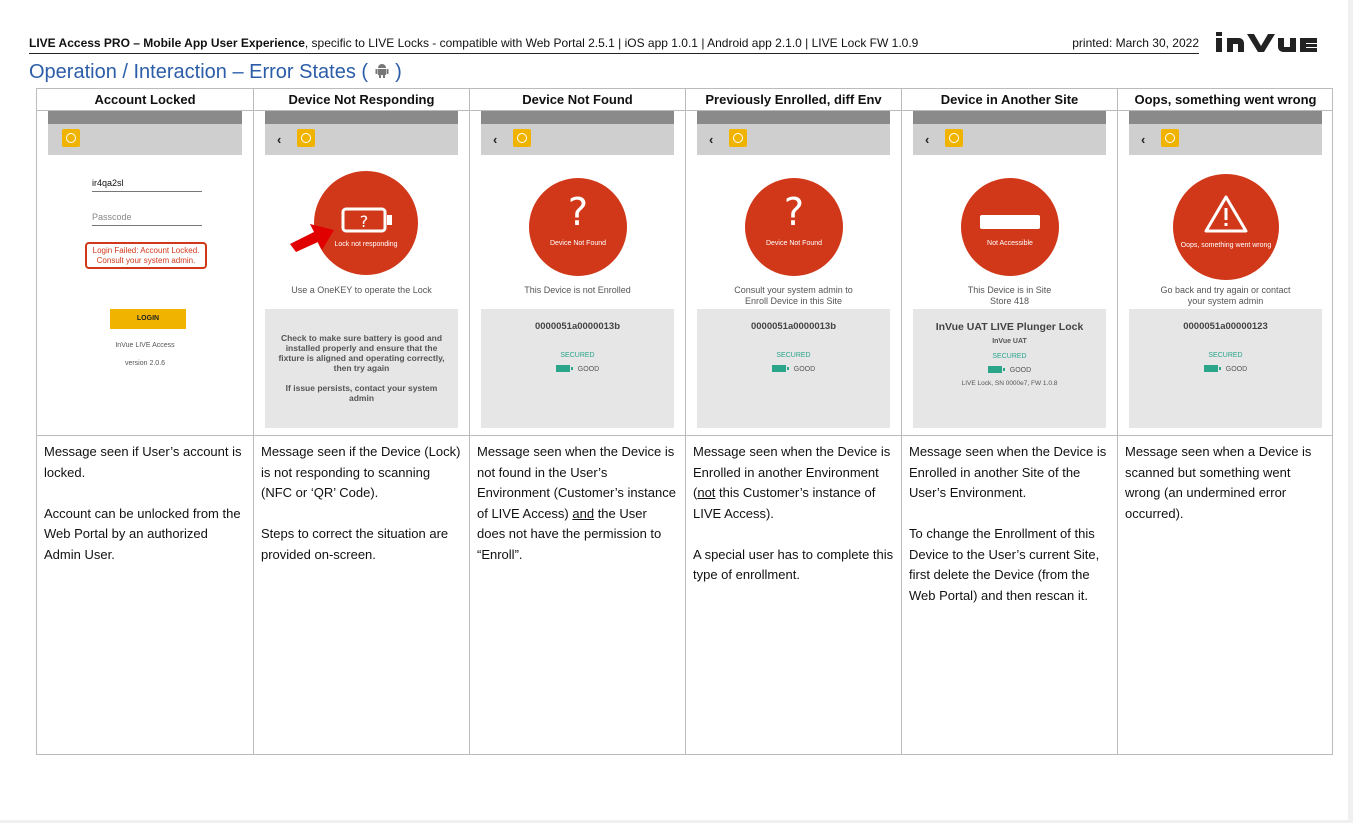  I want to click on app-bar, so click(145, 133).